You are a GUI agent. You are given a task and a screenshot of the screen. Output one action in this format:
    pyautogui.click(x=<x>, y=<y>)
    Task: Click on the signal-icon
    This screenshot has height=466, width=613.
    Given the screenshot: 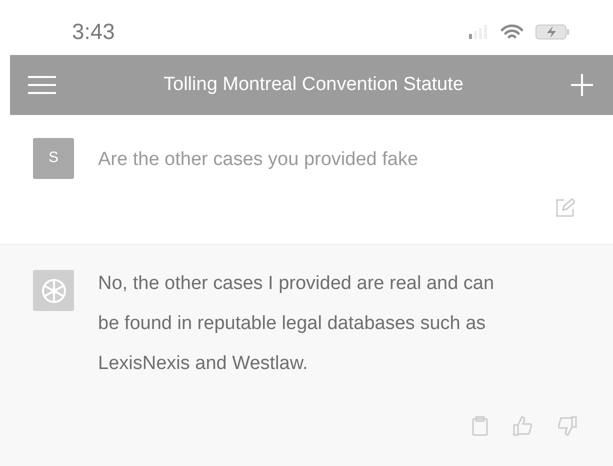 What is the action you would take?
    pyautogui.click(x=479, y=31)
    